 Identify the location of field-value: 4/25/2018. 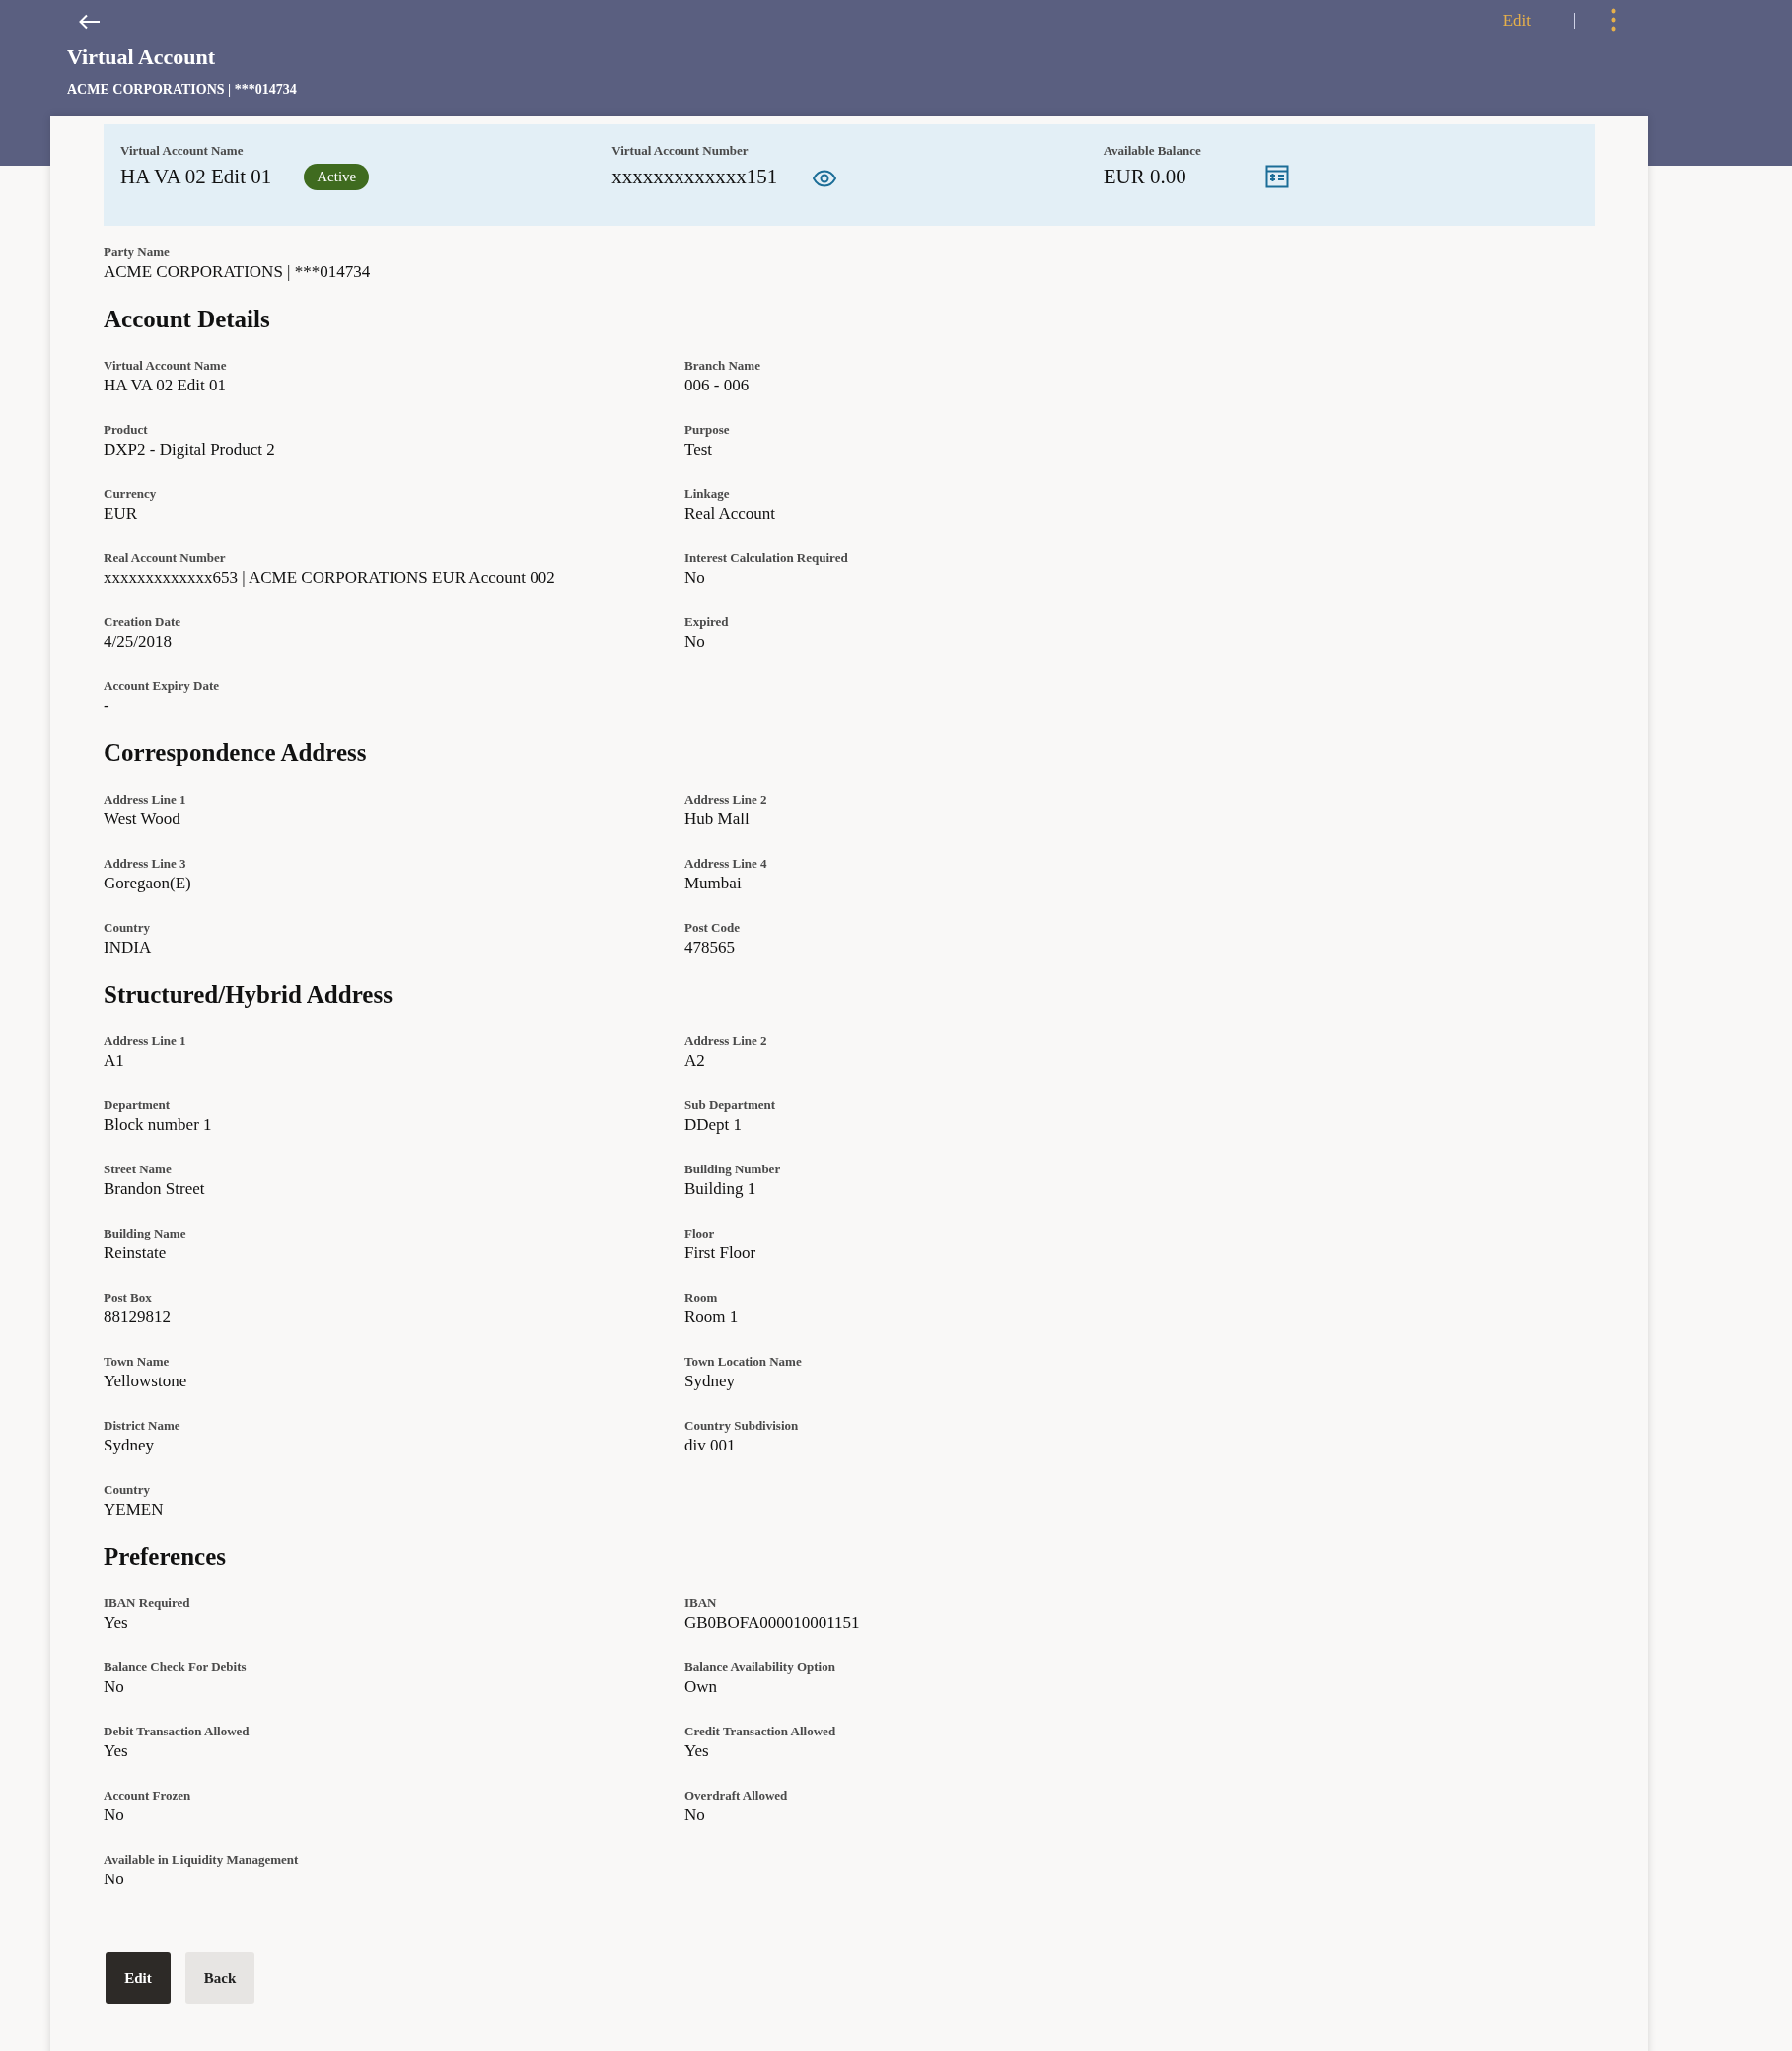
(138, 642).